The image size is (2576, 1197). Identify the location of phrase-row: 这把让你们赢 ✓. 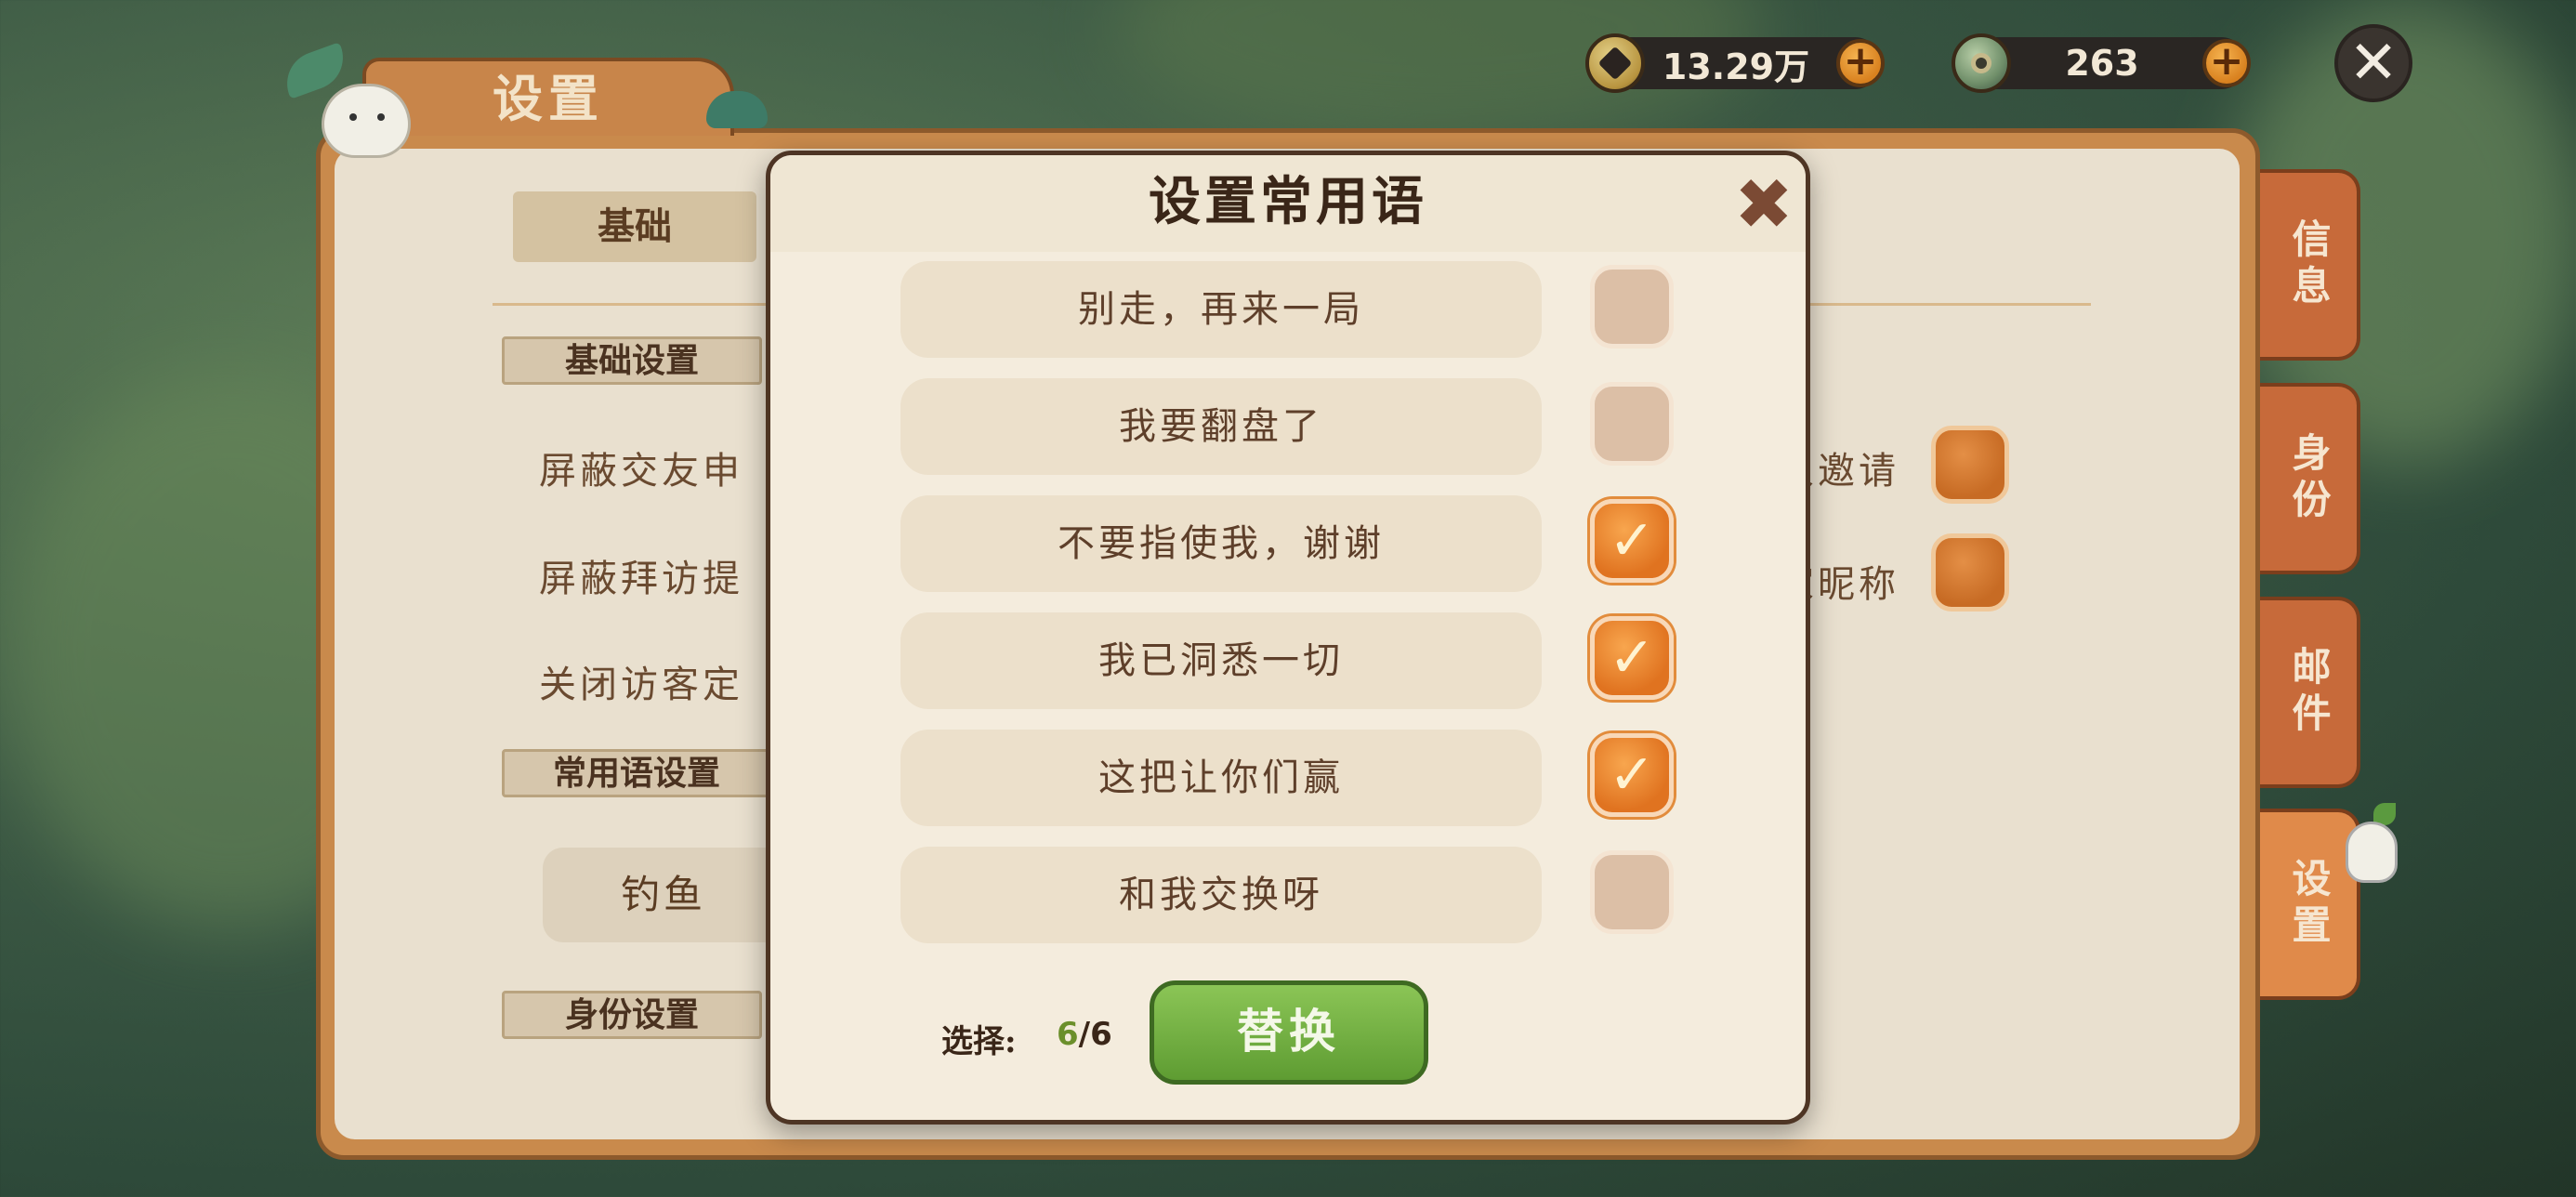
(1290, 778).